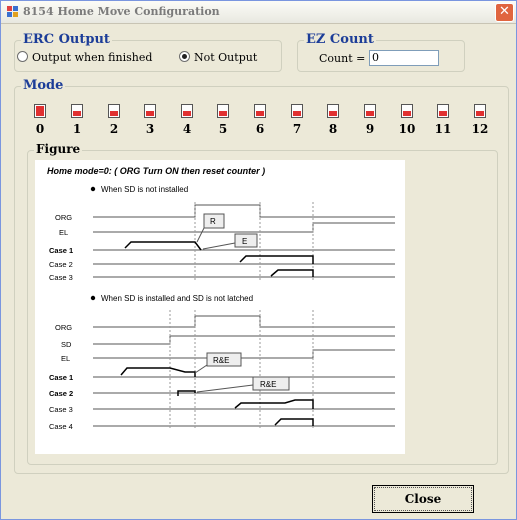  I want to click on count-input: 0, so click(404, 58).